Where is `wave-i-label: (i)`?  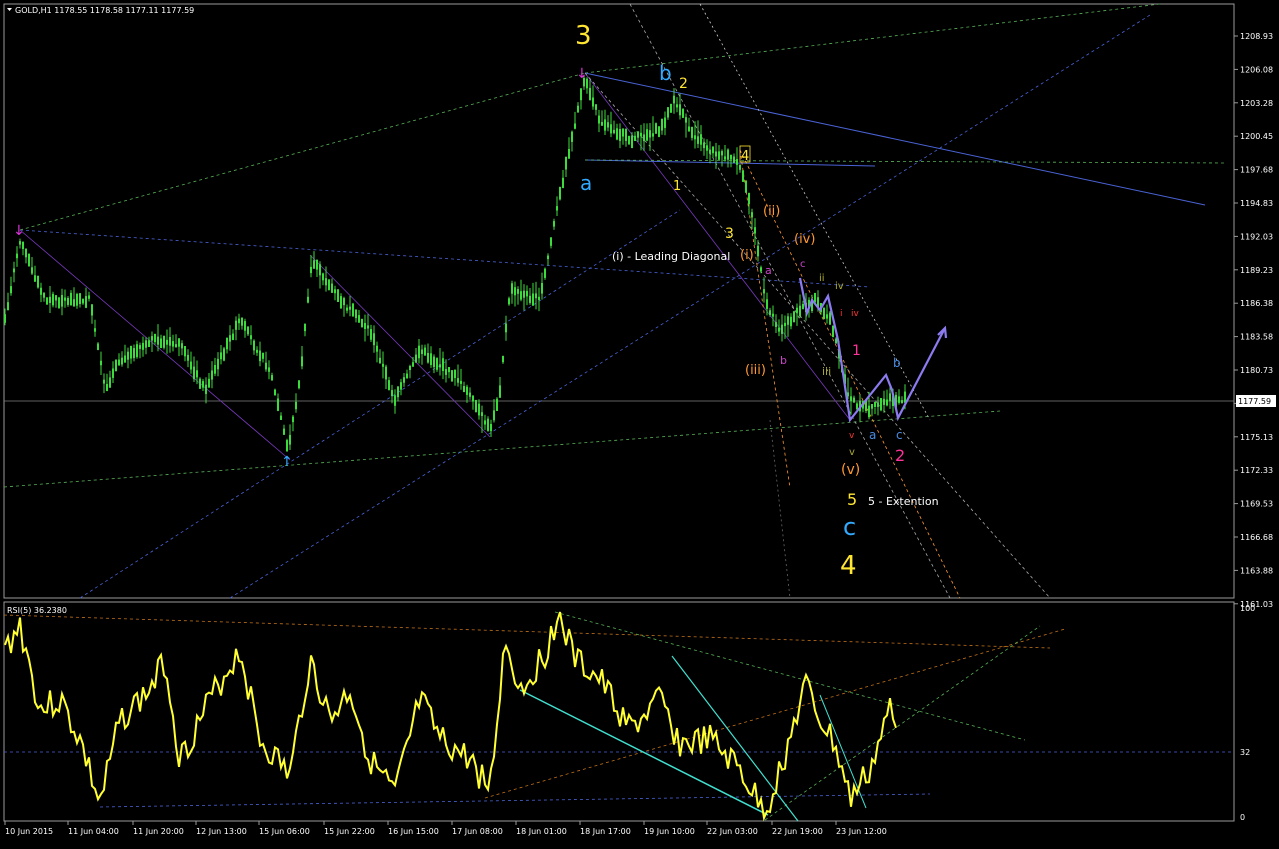
wave-i-label: (i) is located at coordinates (747, 255).